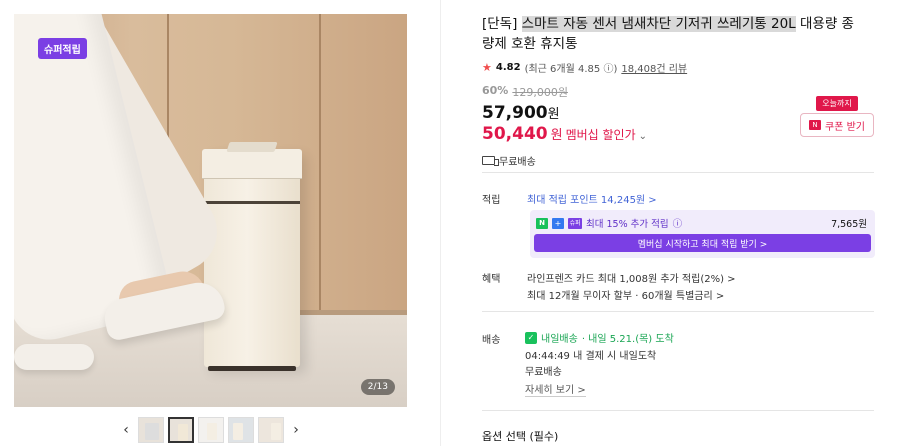  I want to click on image-counter: 2/13, so click(377, 387).